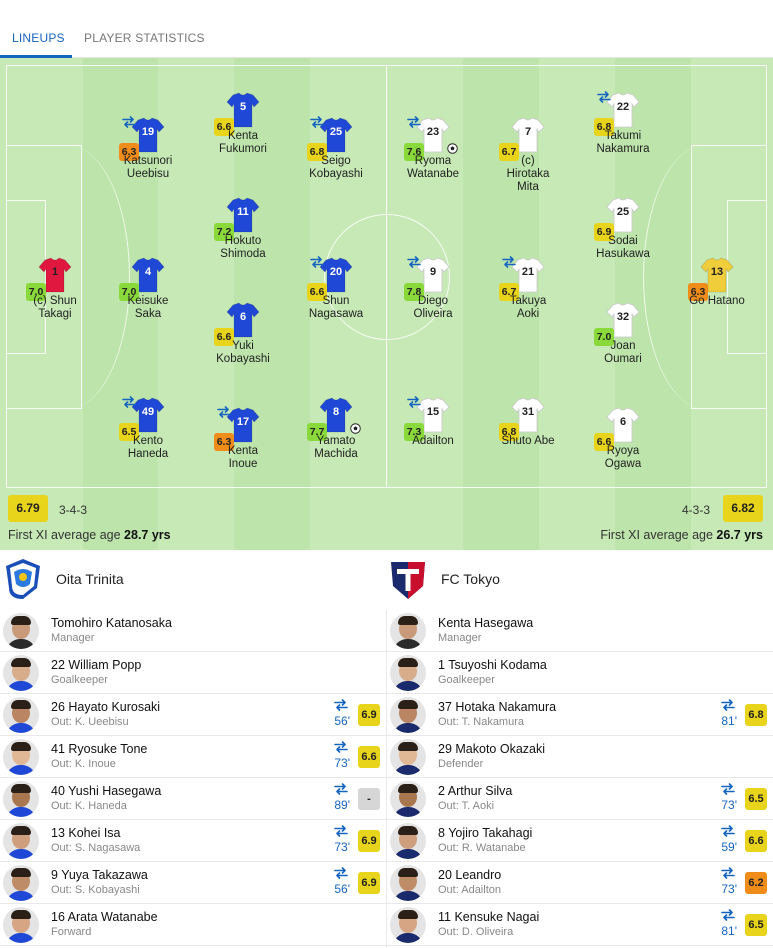 This screenshot has height=948, width=773. Describe the element at coordinates (623, 422) in the screenshot. I see `jersey-number: 6` at that location.